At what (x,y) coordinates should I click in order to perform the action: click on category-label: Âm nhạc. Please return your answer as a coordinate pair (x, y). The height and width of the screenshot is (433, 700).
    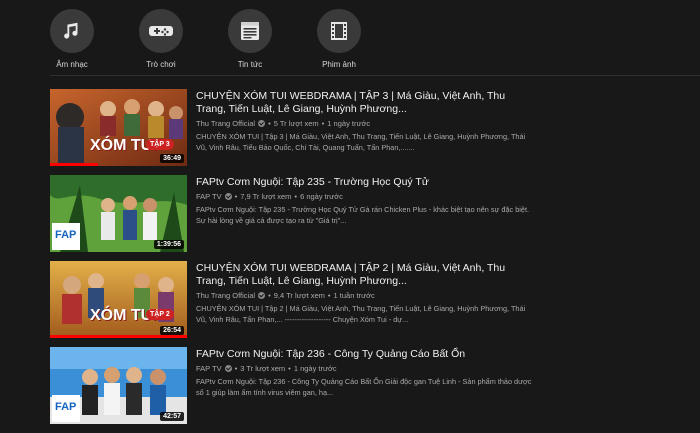
    Looking at the image, I should click on (72, 64).